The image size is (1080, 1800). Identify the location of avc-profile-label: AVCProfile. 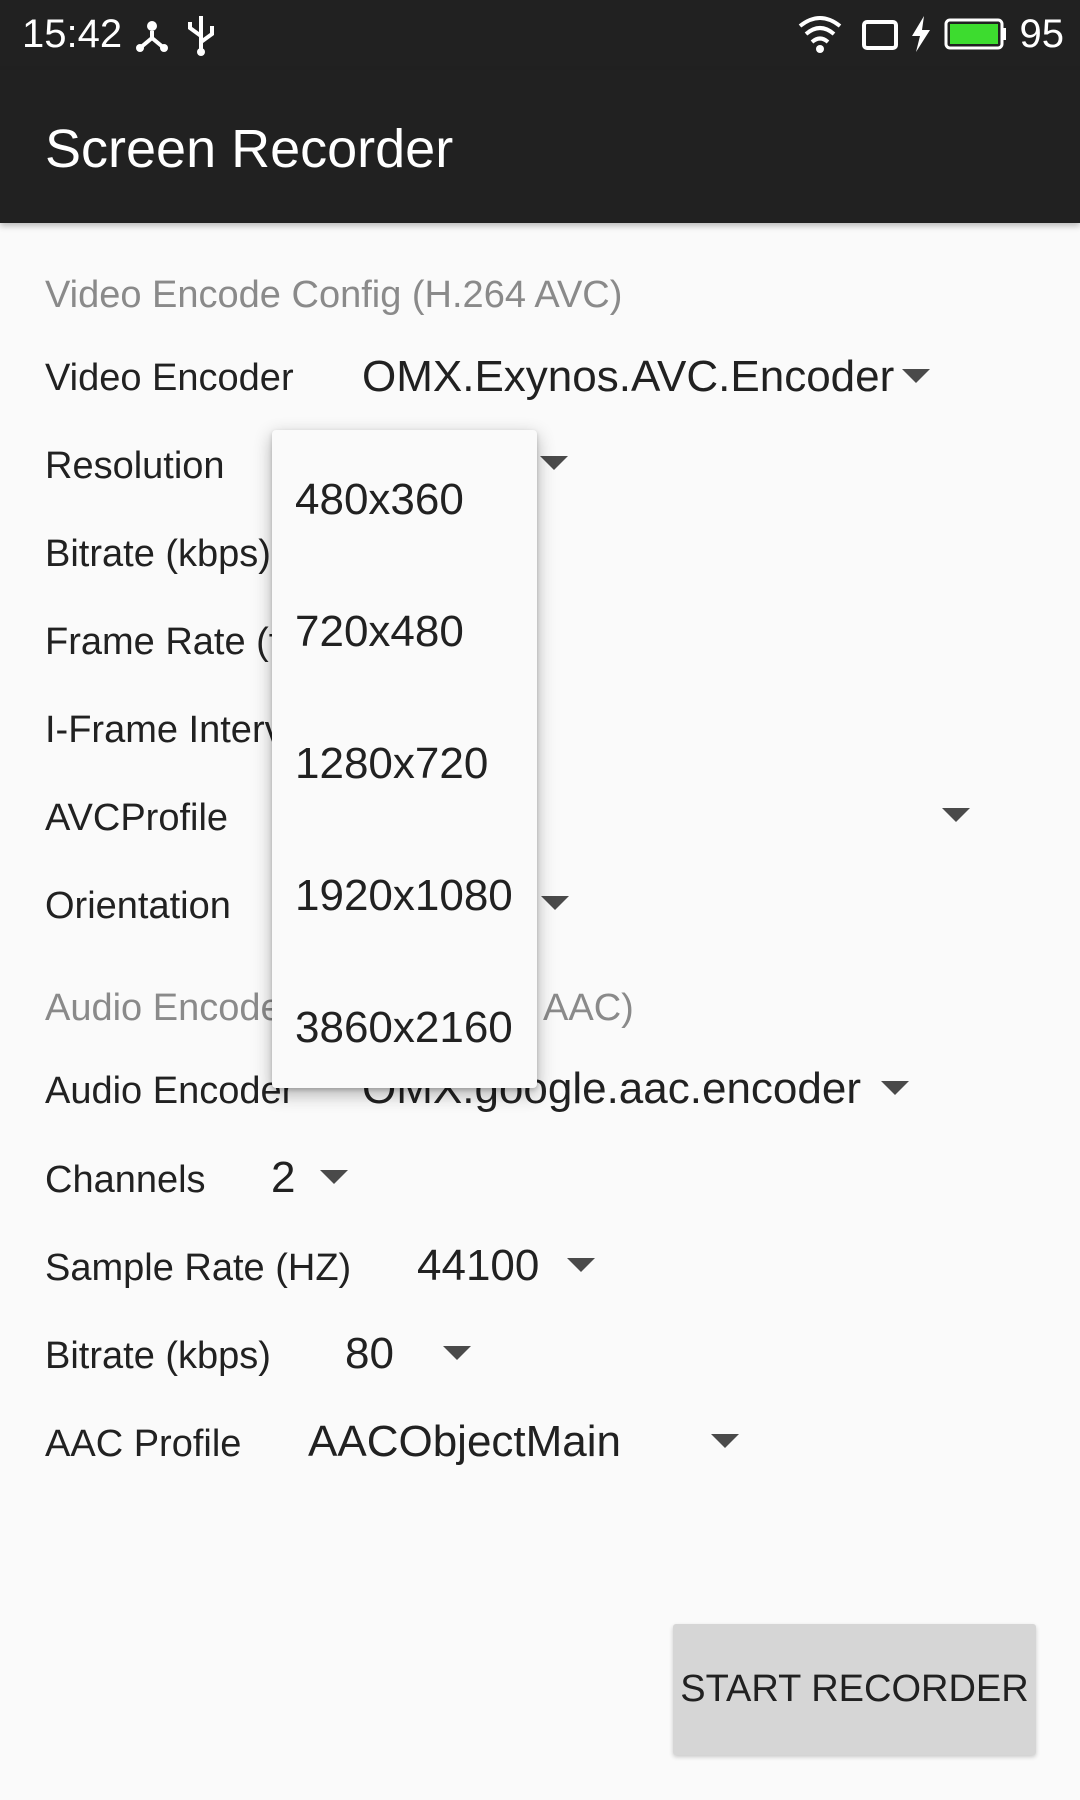
(137, 818).